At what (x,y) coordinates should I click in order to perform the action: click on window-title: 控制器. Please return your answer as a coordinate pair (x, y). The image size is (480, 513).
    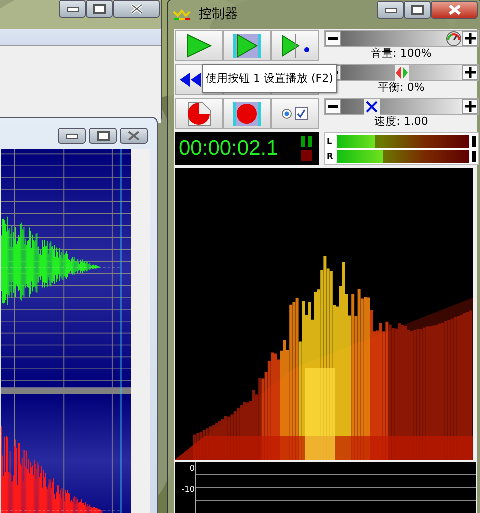
    Looking at the image, I should click on (218, 14).